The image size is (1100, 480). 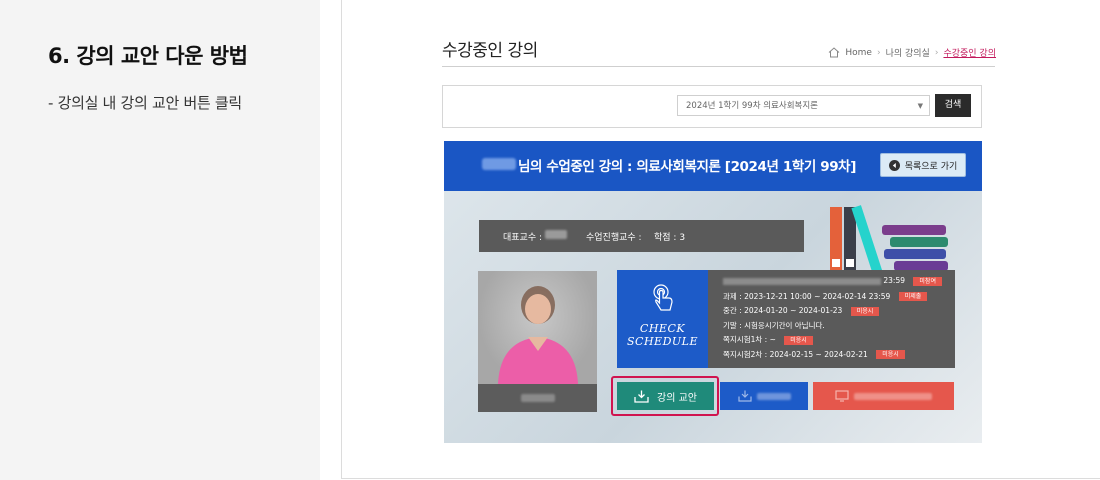 I want to click on schedule-row-midterm: 중간 : 2024-01-20 ~ 2024-01-23 미응시, so click(x=838, y=312).